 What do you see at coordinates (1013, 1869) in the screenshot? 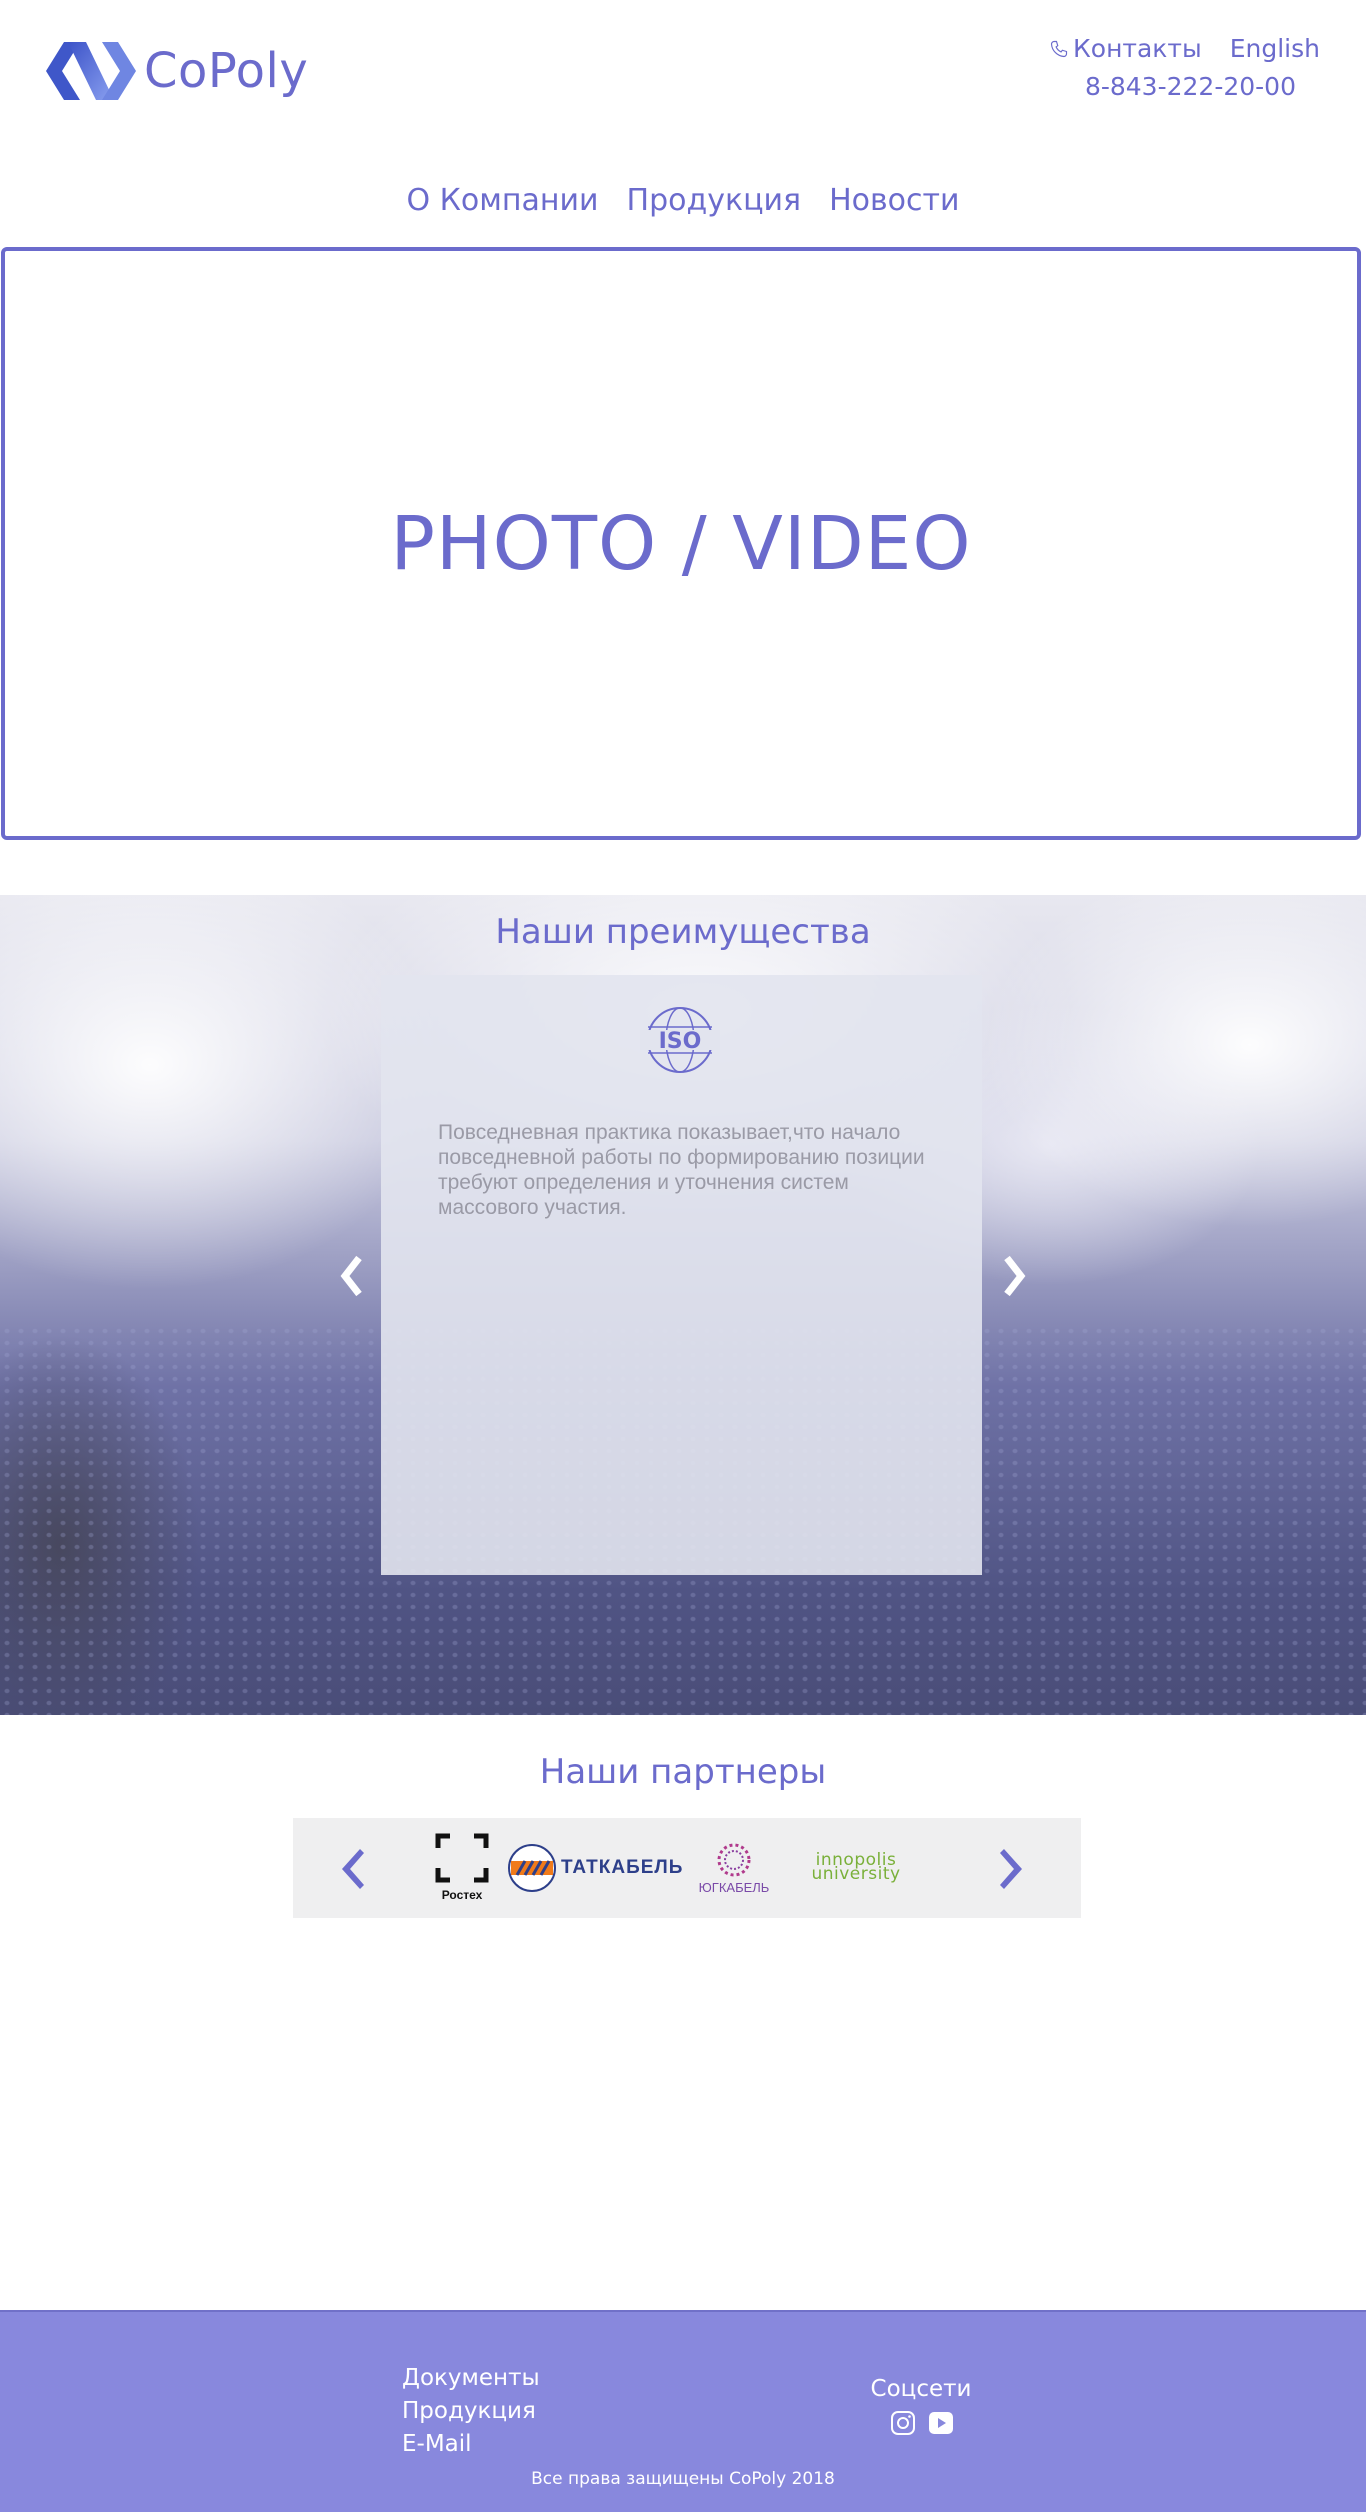
I see `partners-next-button` at bounding box center [1013, 1869].